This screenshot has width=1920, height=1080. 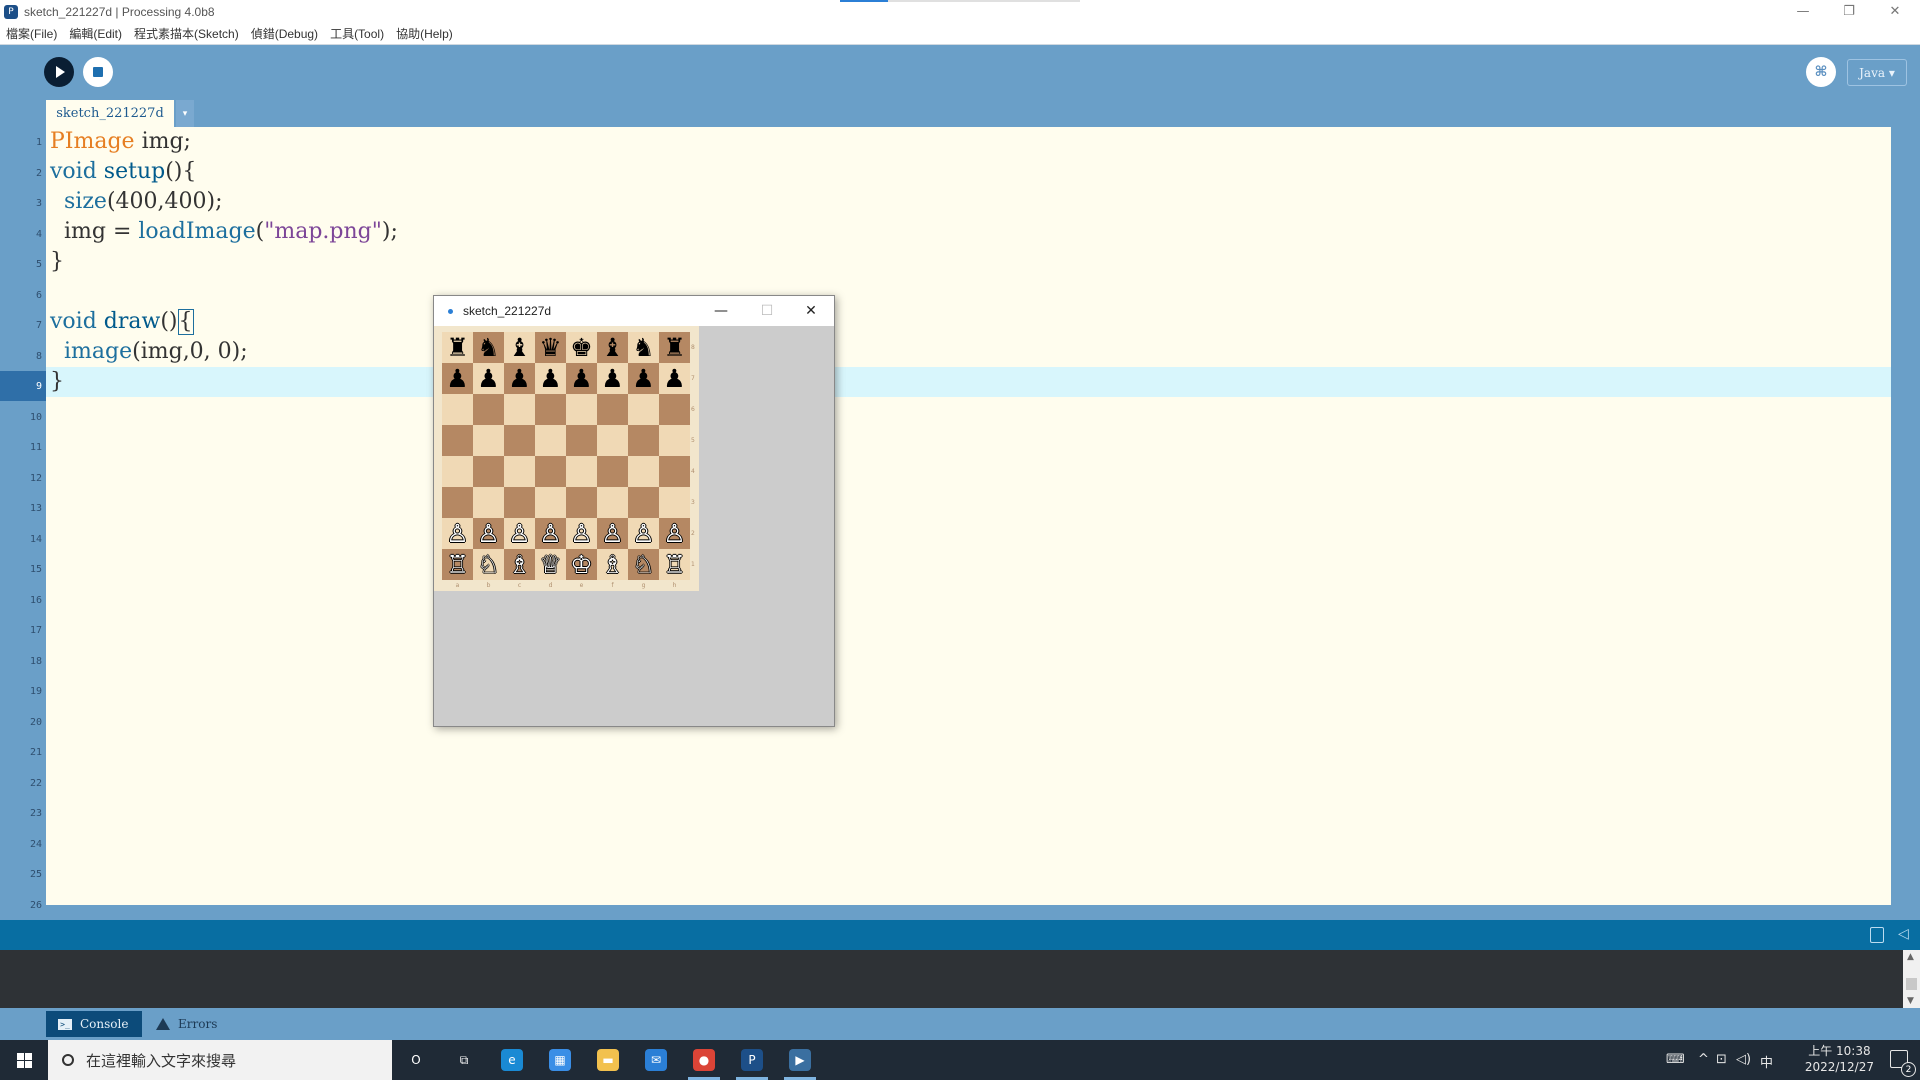 I want to click on line-number: 3, so click(x=38, y=203).